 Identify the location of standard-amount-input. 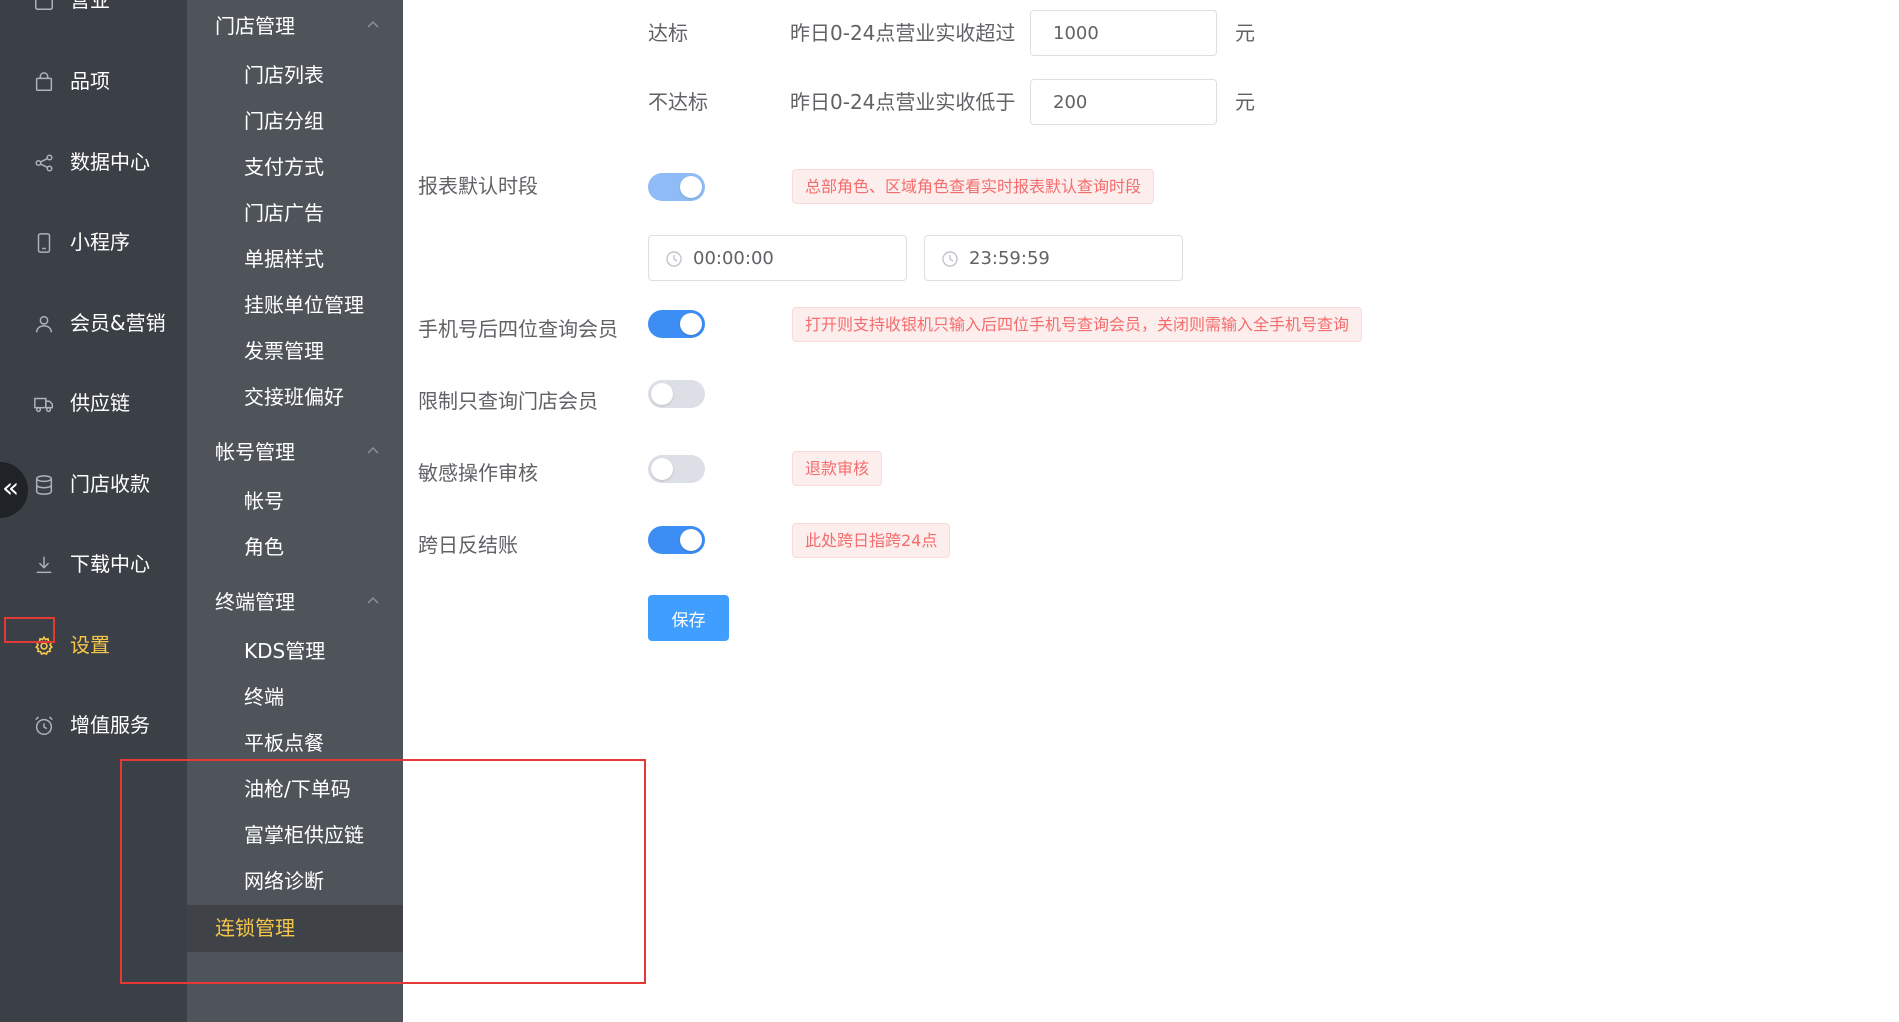
(1123, 33).